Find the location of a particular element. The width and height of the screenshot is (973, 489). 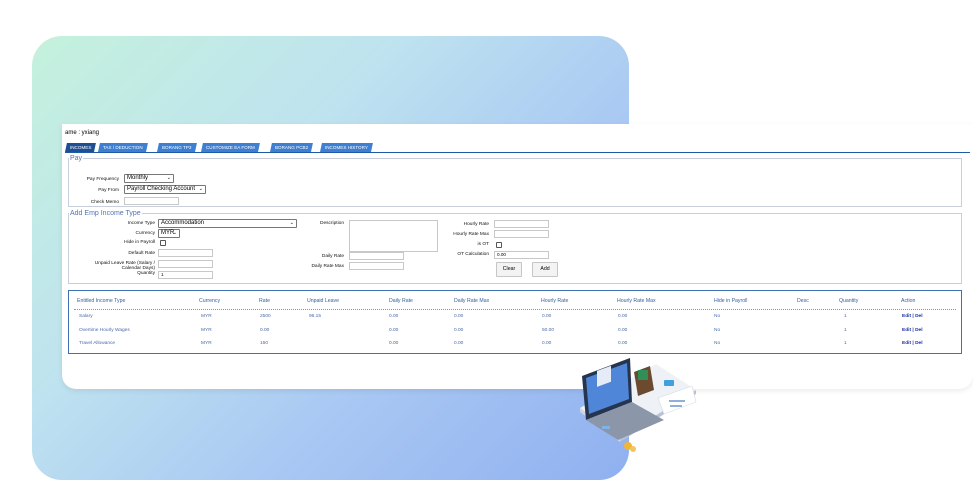

col-header: Hourly Rate is located at coordinates (555, 301).